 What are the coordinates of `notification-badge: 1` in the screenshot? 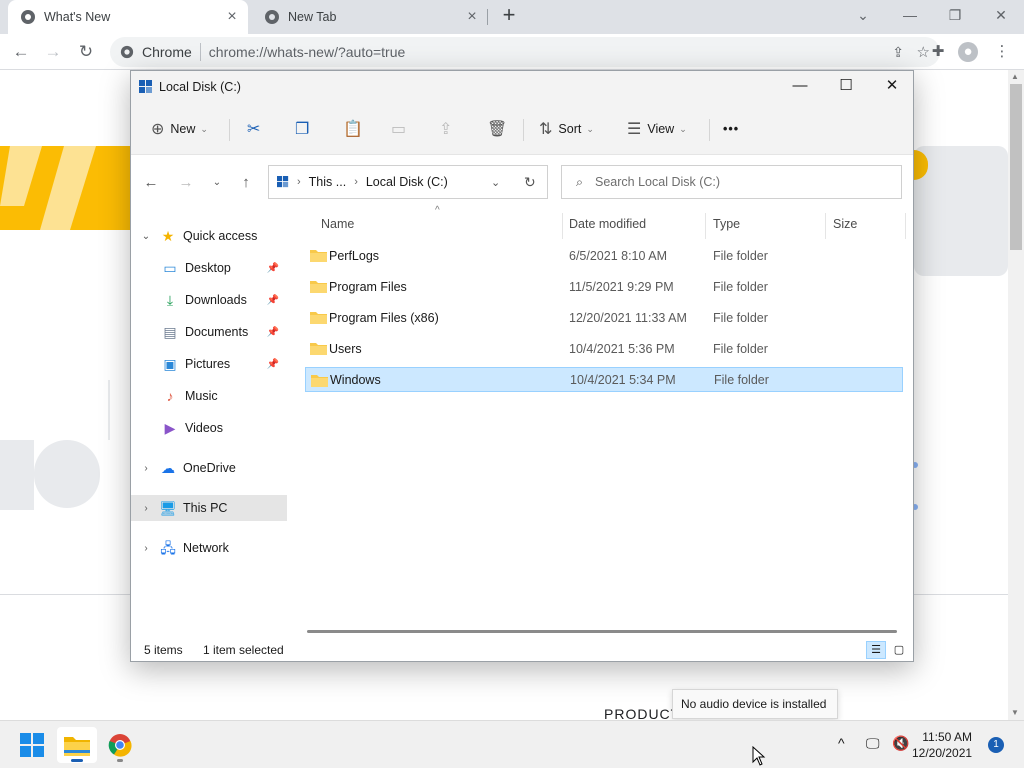 It's located at (996, 745).